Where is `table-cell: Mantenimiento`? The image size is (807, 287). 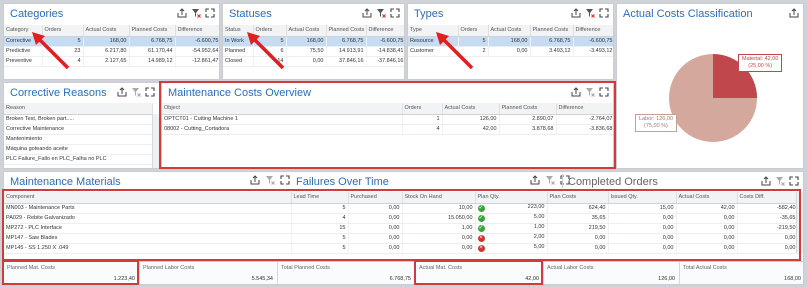 table-cell: Mantenimiento is located at coordinates (78, 139).